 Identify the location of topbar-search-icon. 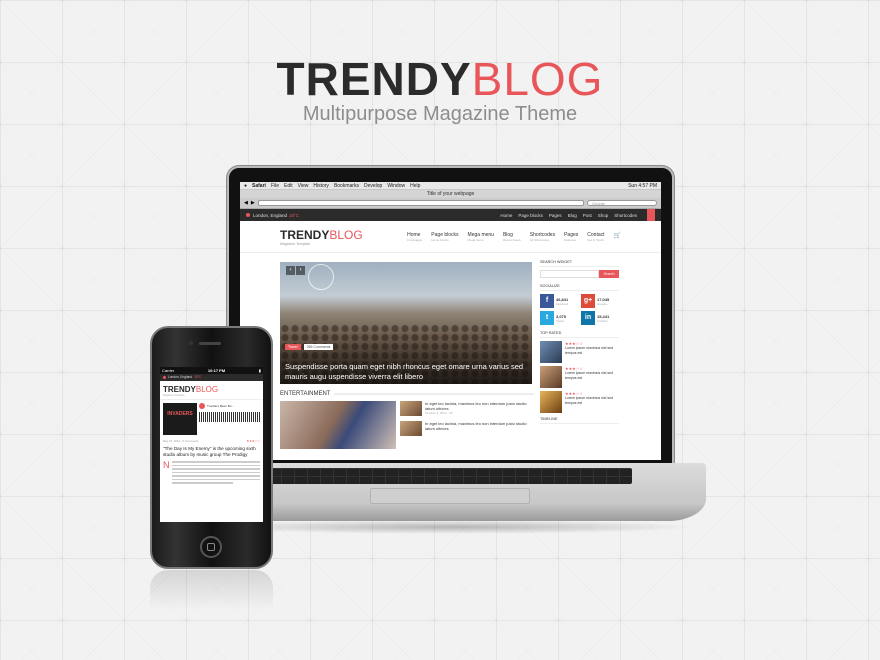
(651, 215).